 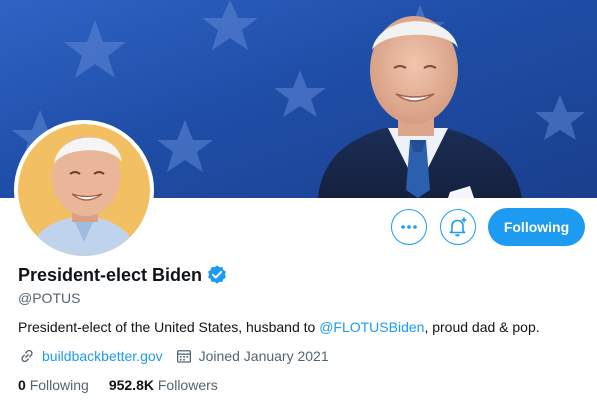 What do you see at coordinates (131, 385) in the screenshot?
I see `followers-count: 952.8K` at bounding box center [131, 385].